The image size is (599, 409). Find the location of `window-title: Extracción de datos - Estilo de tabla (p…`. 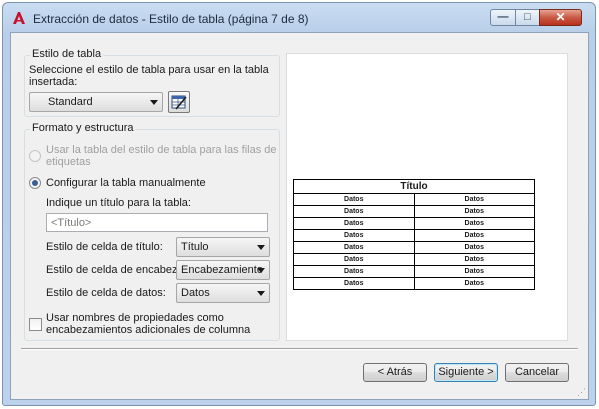

window-title: Extracción de datos - Estilo de tabla (p… is located at coordinates (171, 19).